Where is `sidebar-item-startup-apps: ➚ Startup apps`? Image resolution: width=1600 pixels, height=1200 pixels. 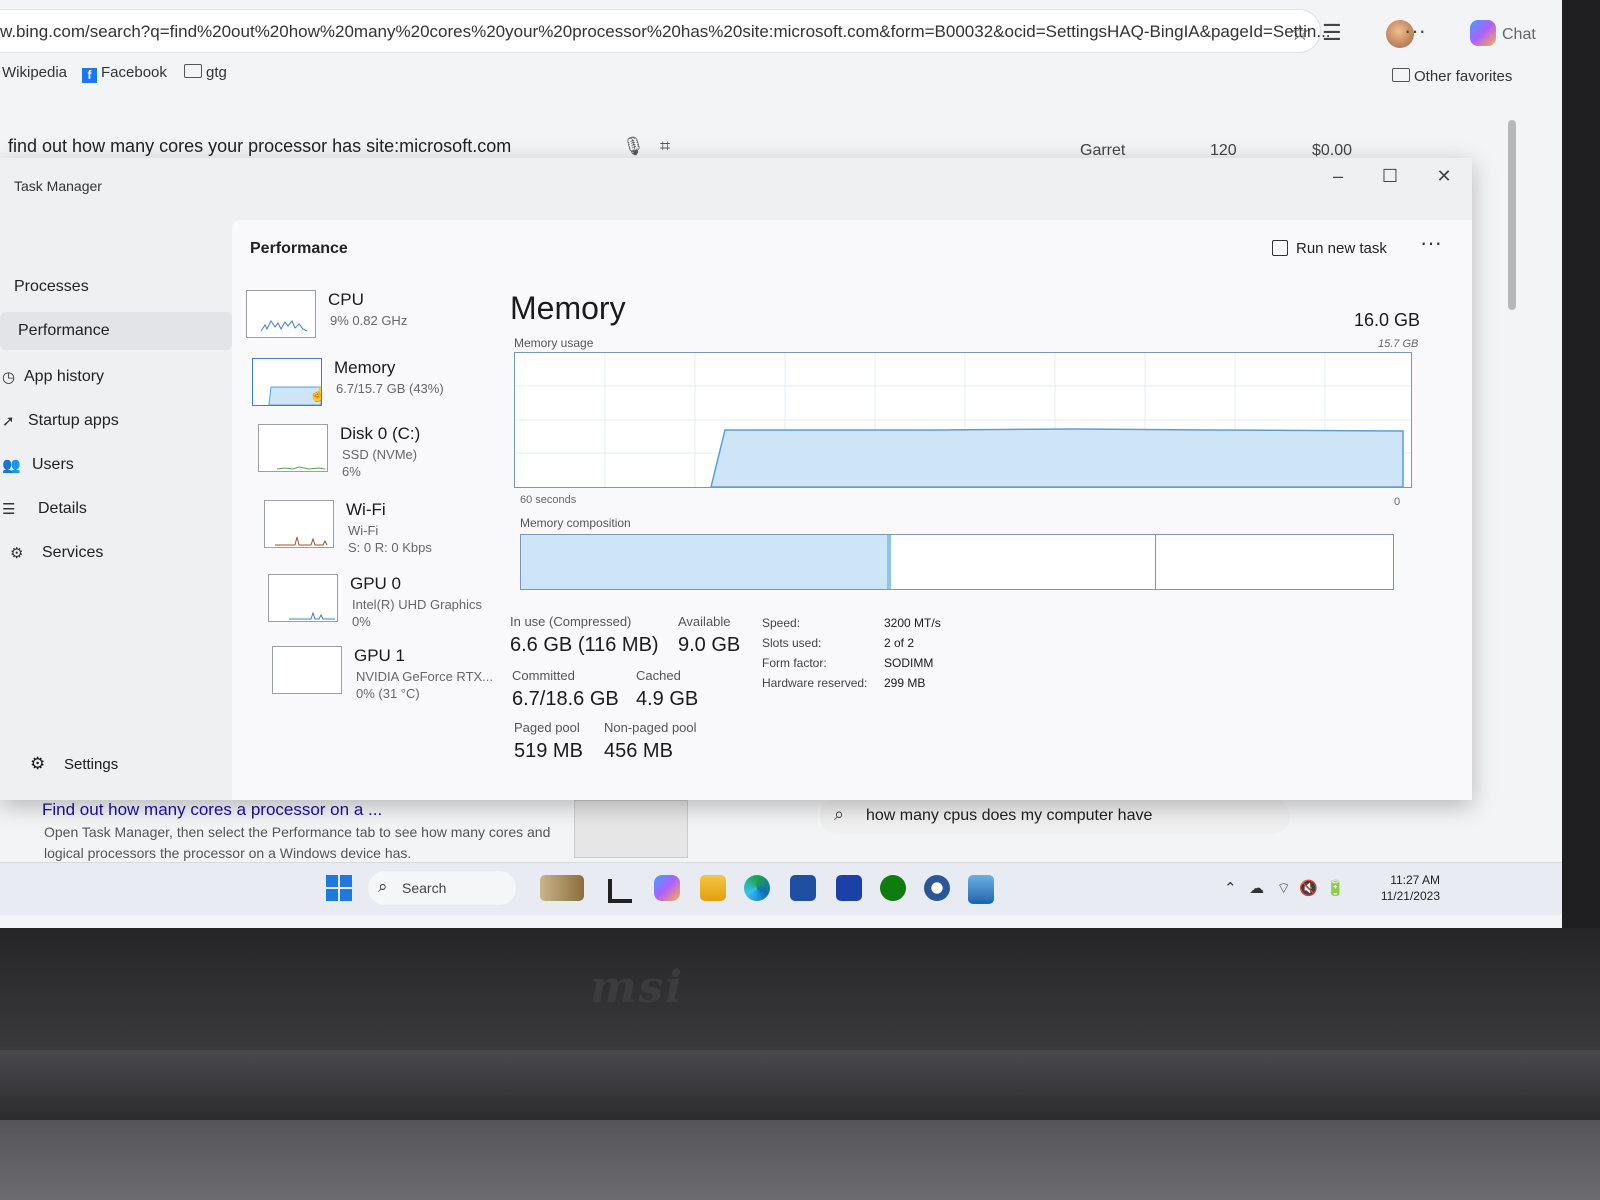 sidebar-item-startup-apps: ➚ Startup apps is located at coordinates (116, 421).